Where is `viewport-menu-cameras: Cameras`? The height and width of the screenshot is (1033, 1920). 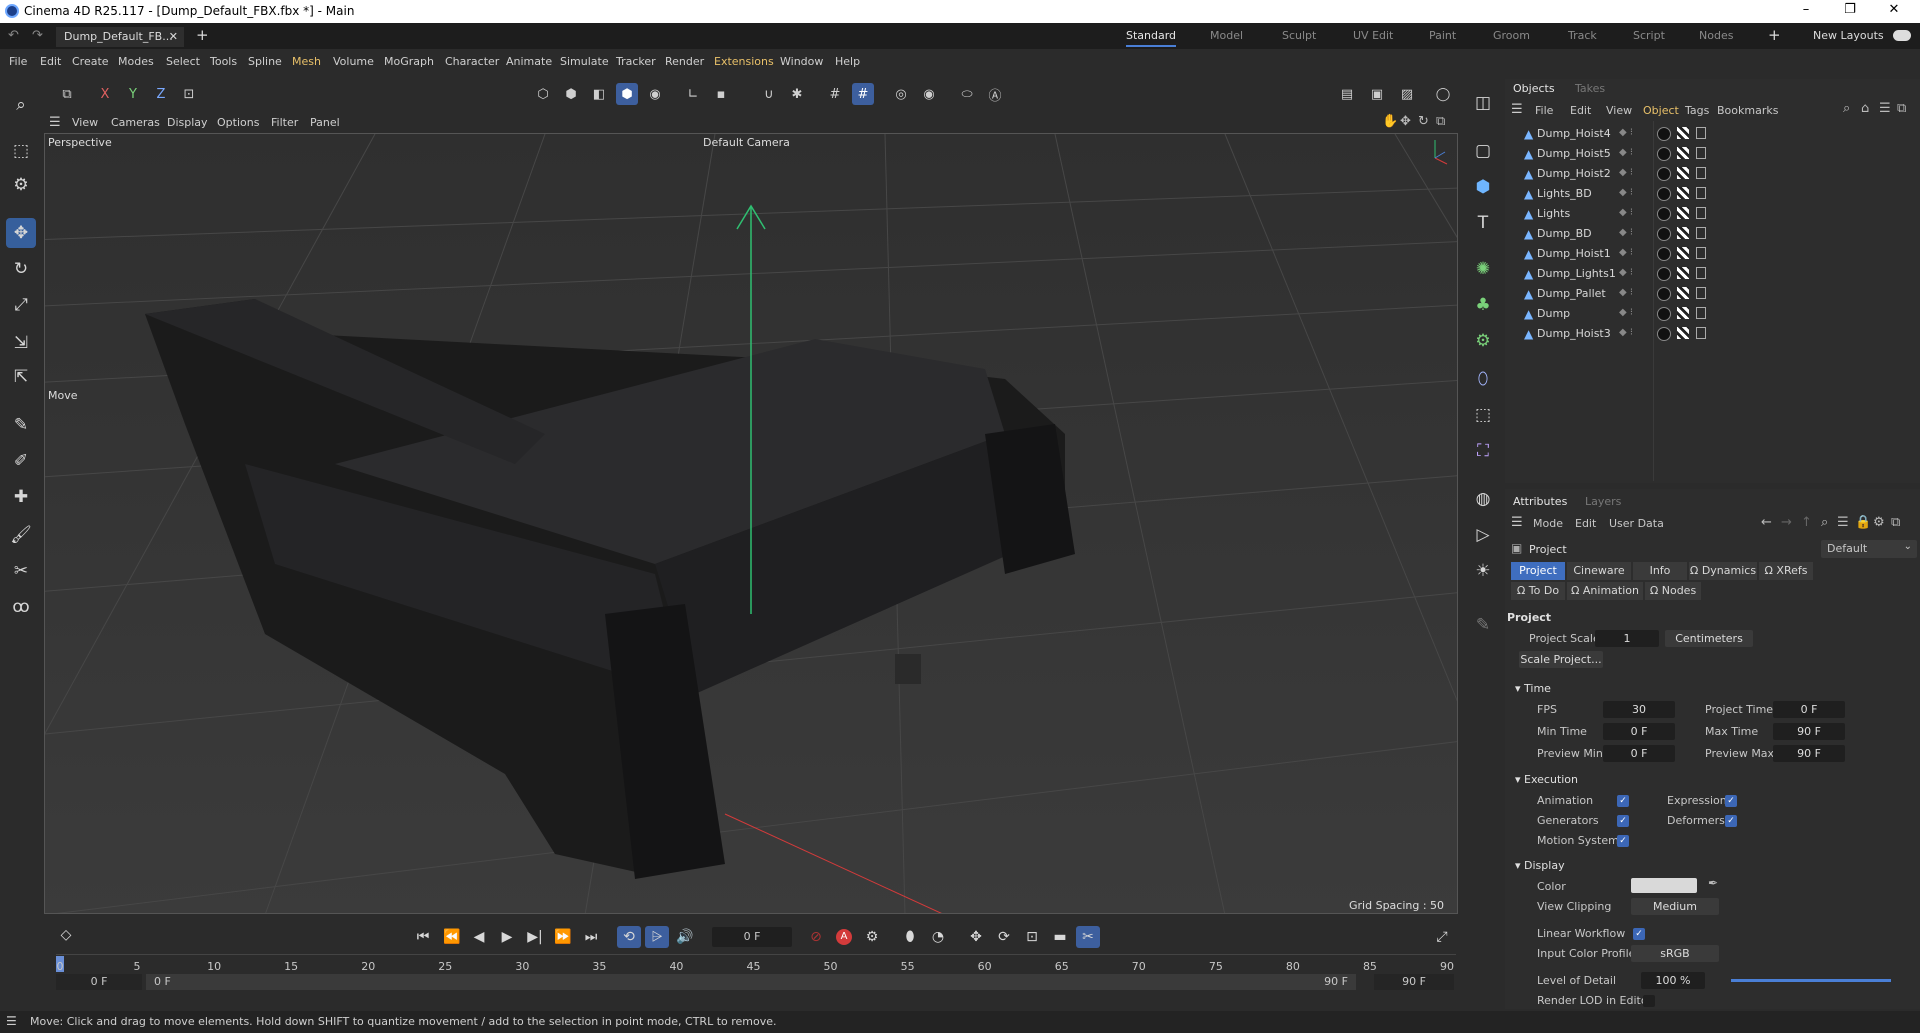 viewport-menu-cameras: Cameras is located at coordinates (135, 122).